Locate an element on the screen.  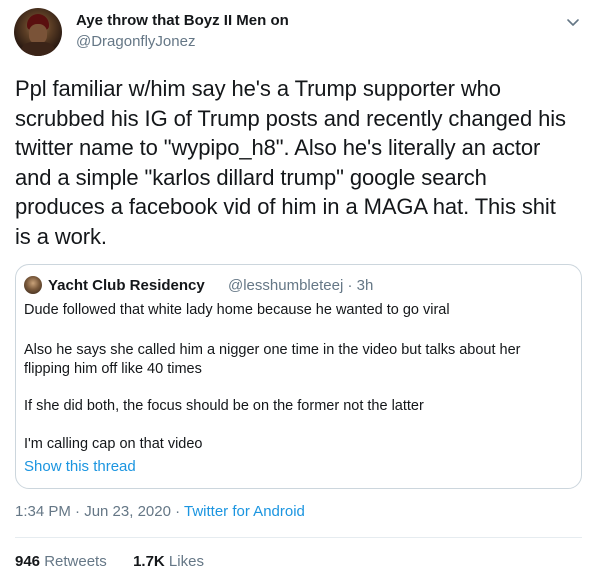
divider is located at coordinates (298, 537).